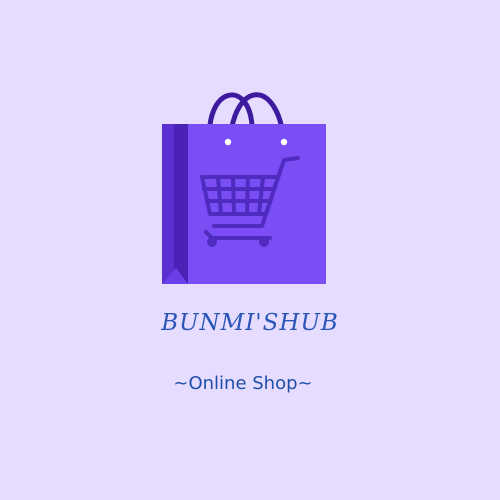 The height and width of the screenshot is (500, 500). I want to click on tagline: ~Online Shop~, so click(243, 383).